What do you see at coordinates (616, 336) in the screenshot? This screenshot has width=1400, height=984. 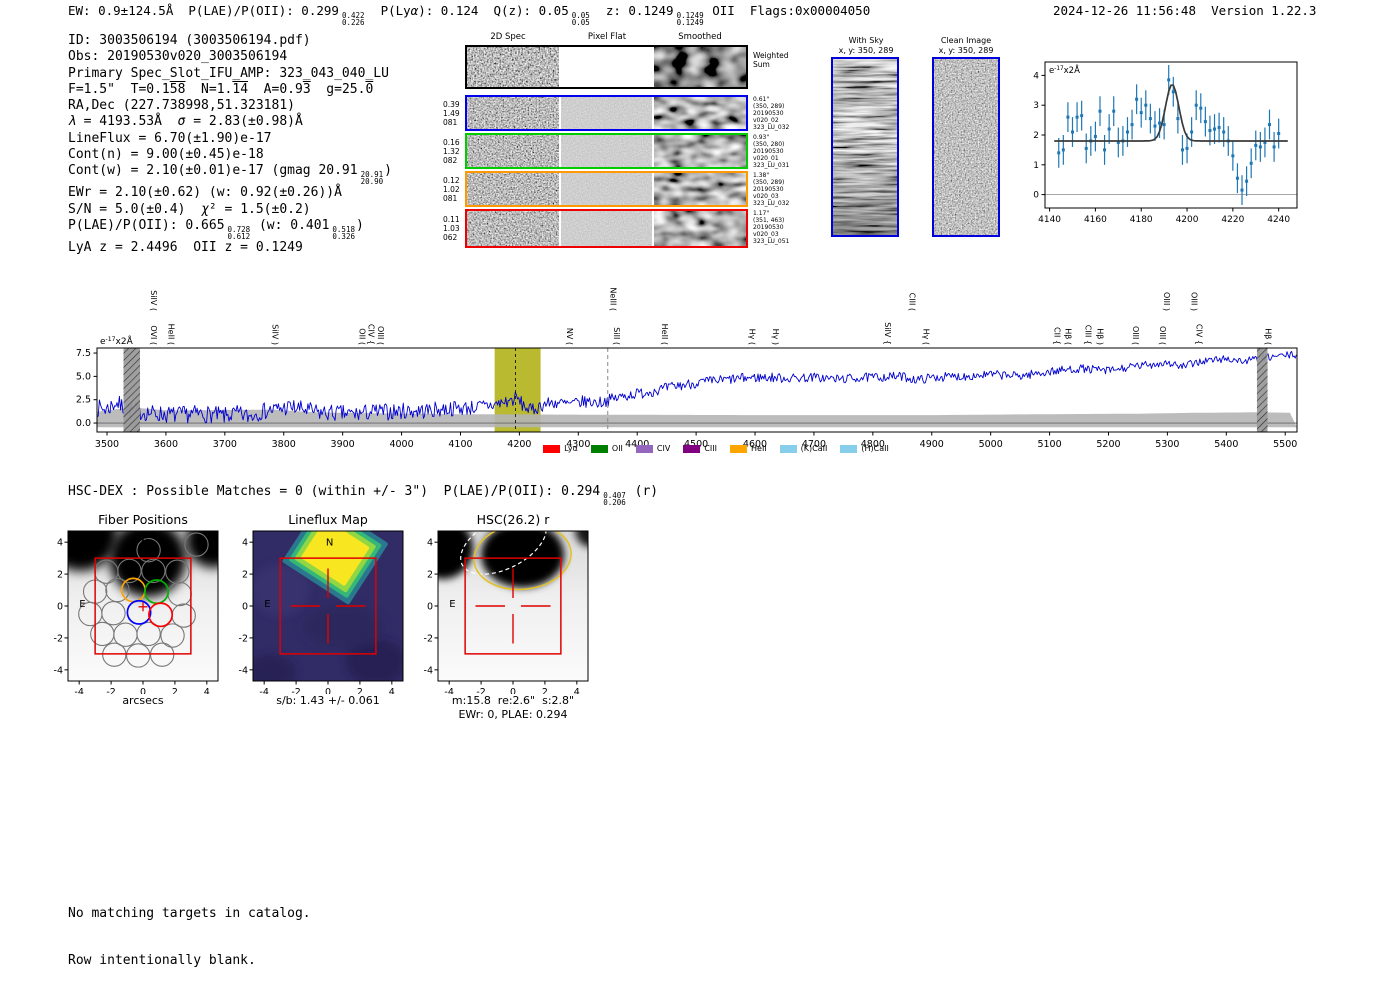 I see `spectral-line-label: SiII (` at bounding box center [616, 336].